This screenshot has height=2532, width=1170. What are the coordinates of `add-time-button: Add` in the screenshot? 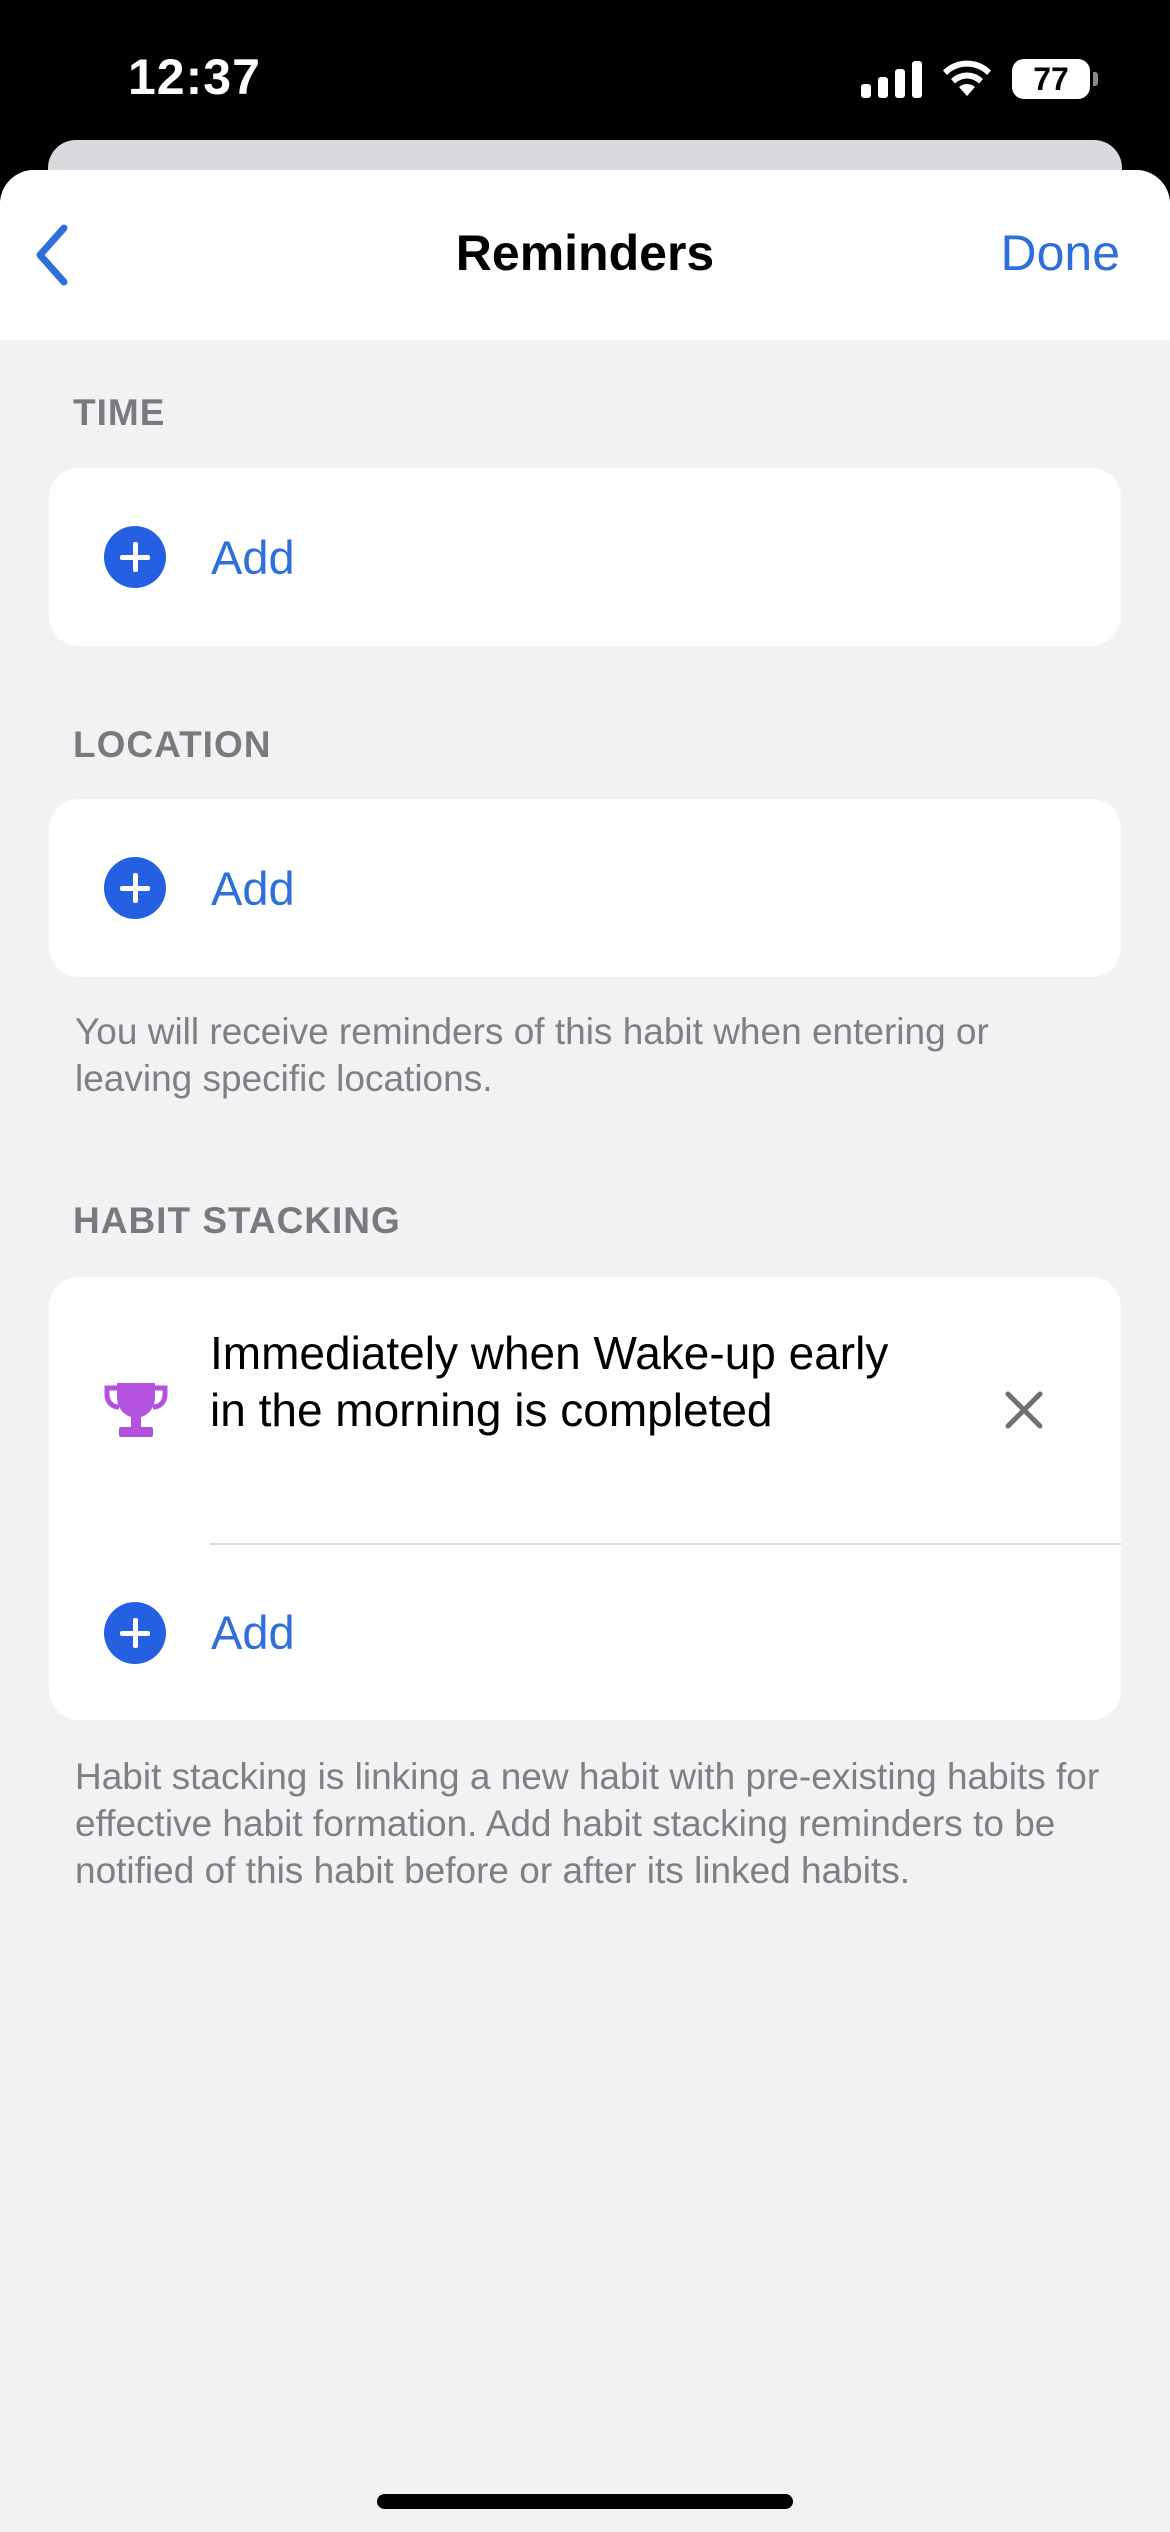 It's located at (585, 557).